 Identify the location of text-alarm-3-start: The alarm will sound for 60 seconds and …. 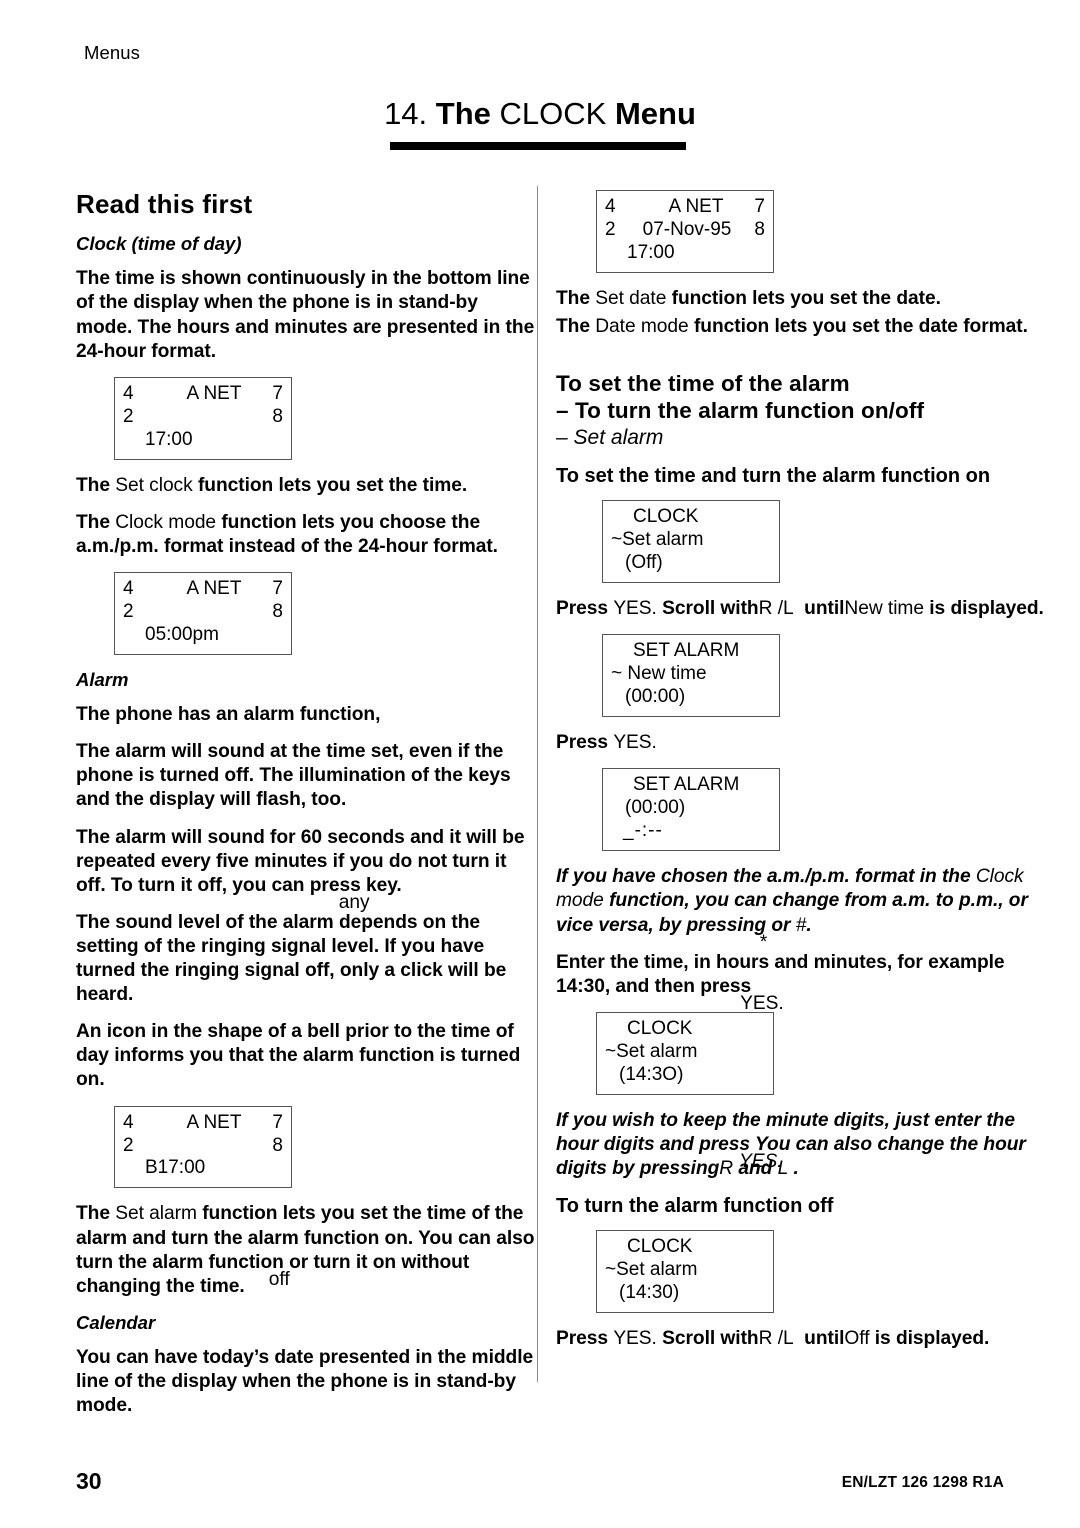
(300, 861).